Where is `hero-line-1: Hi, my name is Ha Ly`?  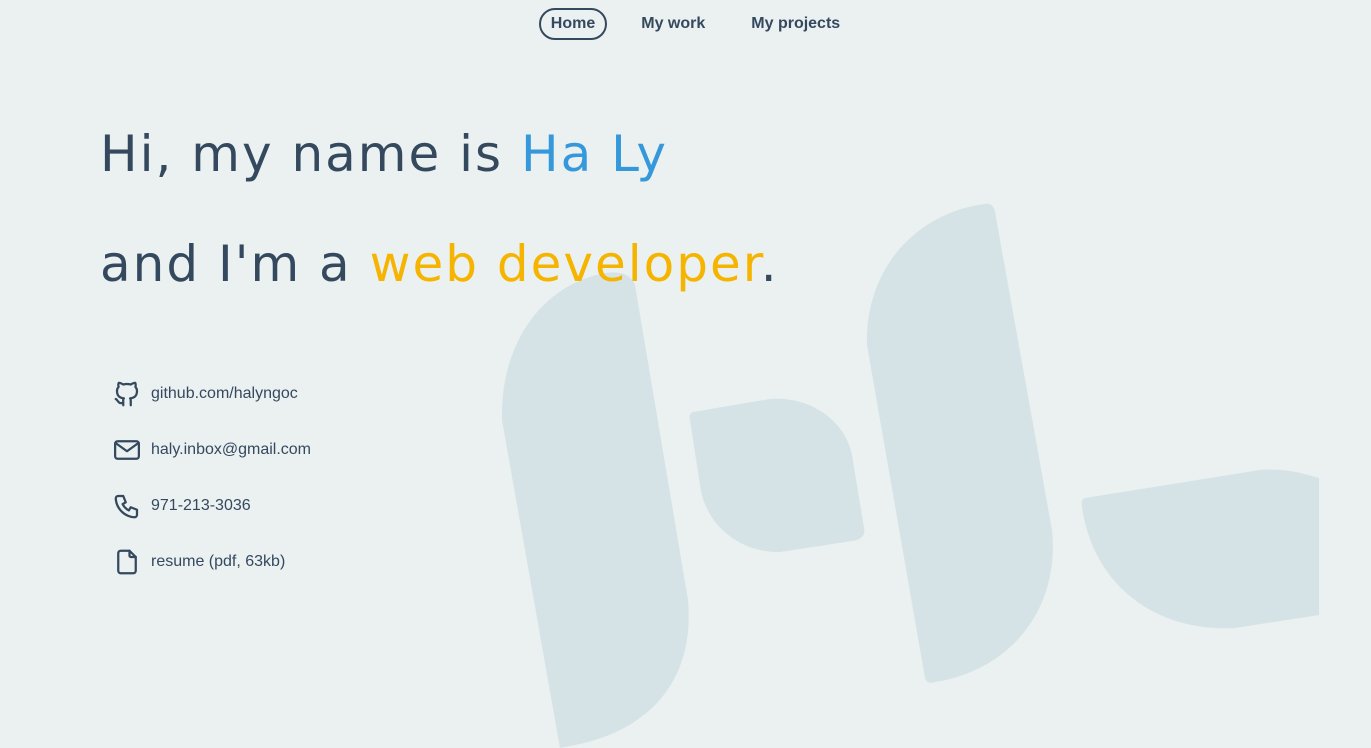 hero-line-1: Hi, my name is Ha Ly is located at coordinates (439, 163).